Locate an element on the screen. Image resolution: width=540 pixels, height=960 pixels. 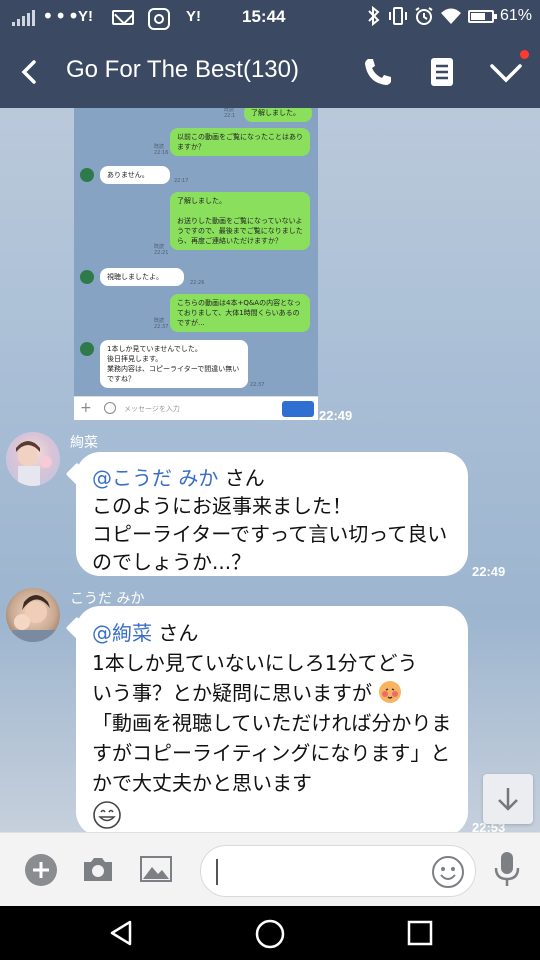
phone-icon is located at coordinates (378, 72).